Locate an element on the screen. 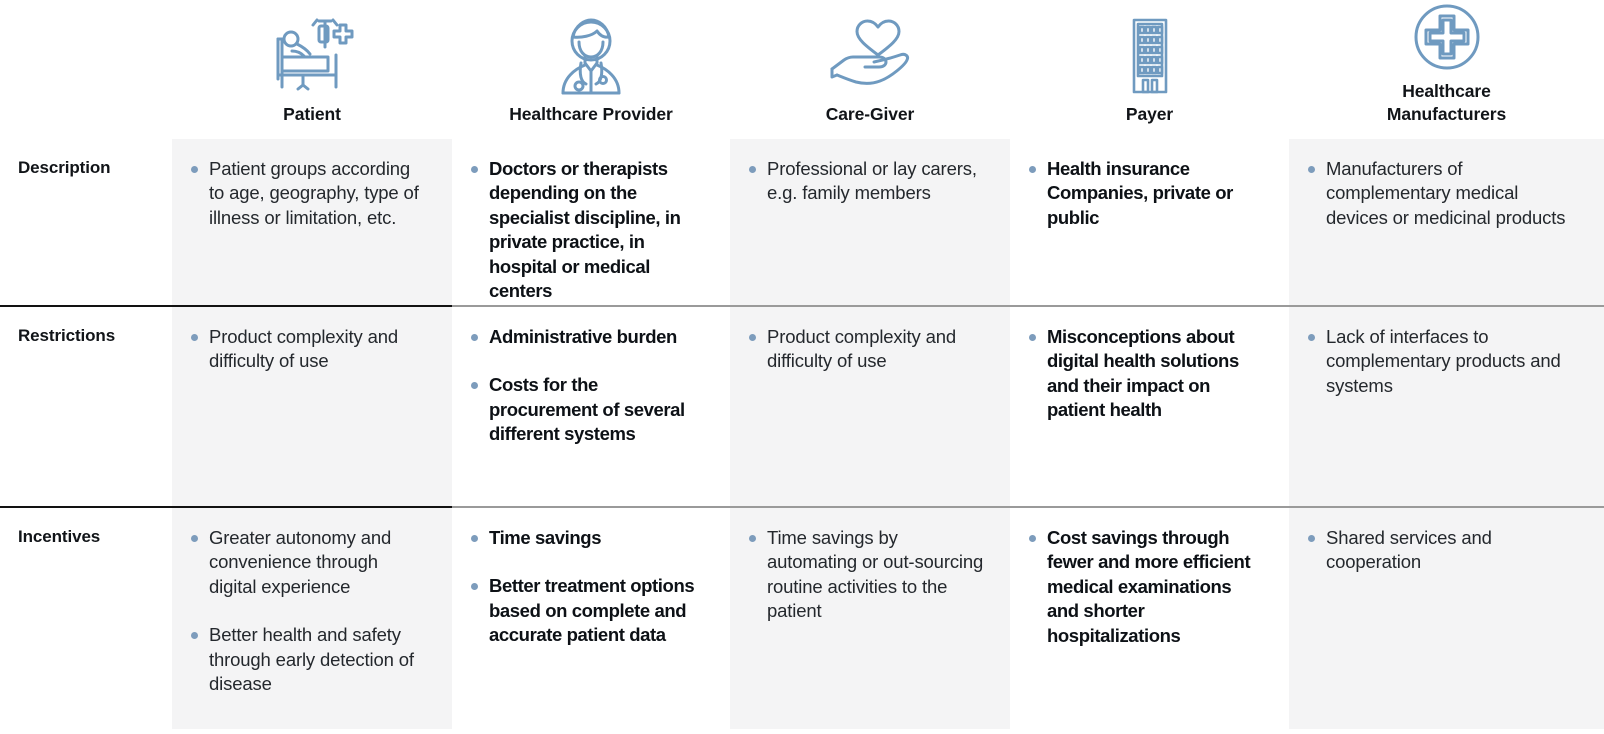  cell-restrictions-patient: Product complexity and difficulty of use is located at coordinates (312, 407).